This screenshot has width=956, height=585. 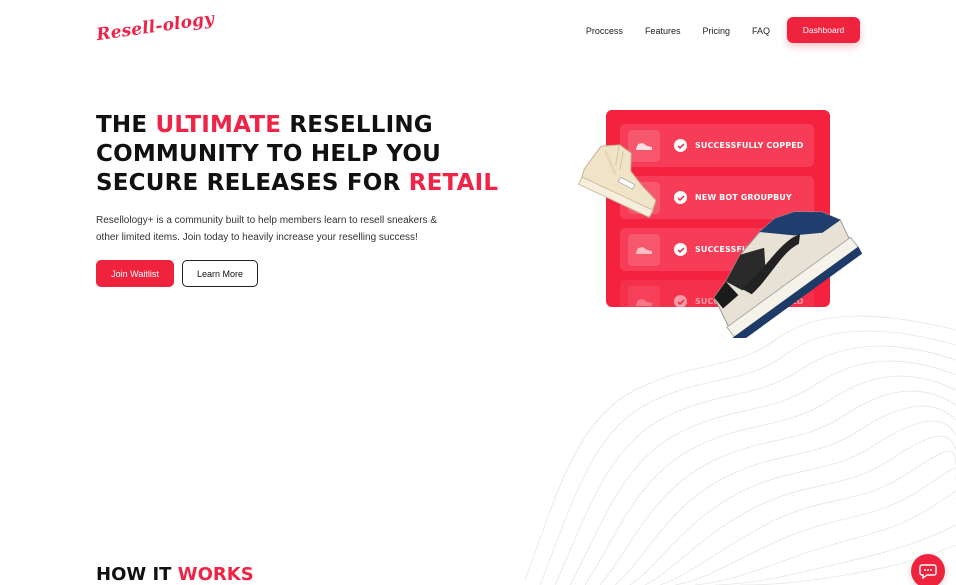 What do you see at coordinates (357, 125) in the screenshot?
I see `hero-title-text: RESELLING` at bounding box center [357, 125].